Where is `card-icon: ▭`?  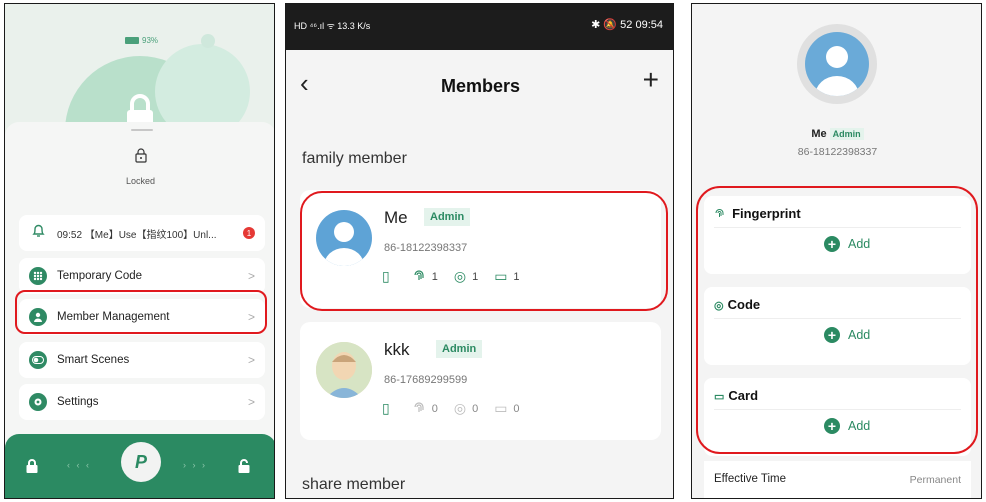
card-icon: ▭ is located at coordinates (501, 408).